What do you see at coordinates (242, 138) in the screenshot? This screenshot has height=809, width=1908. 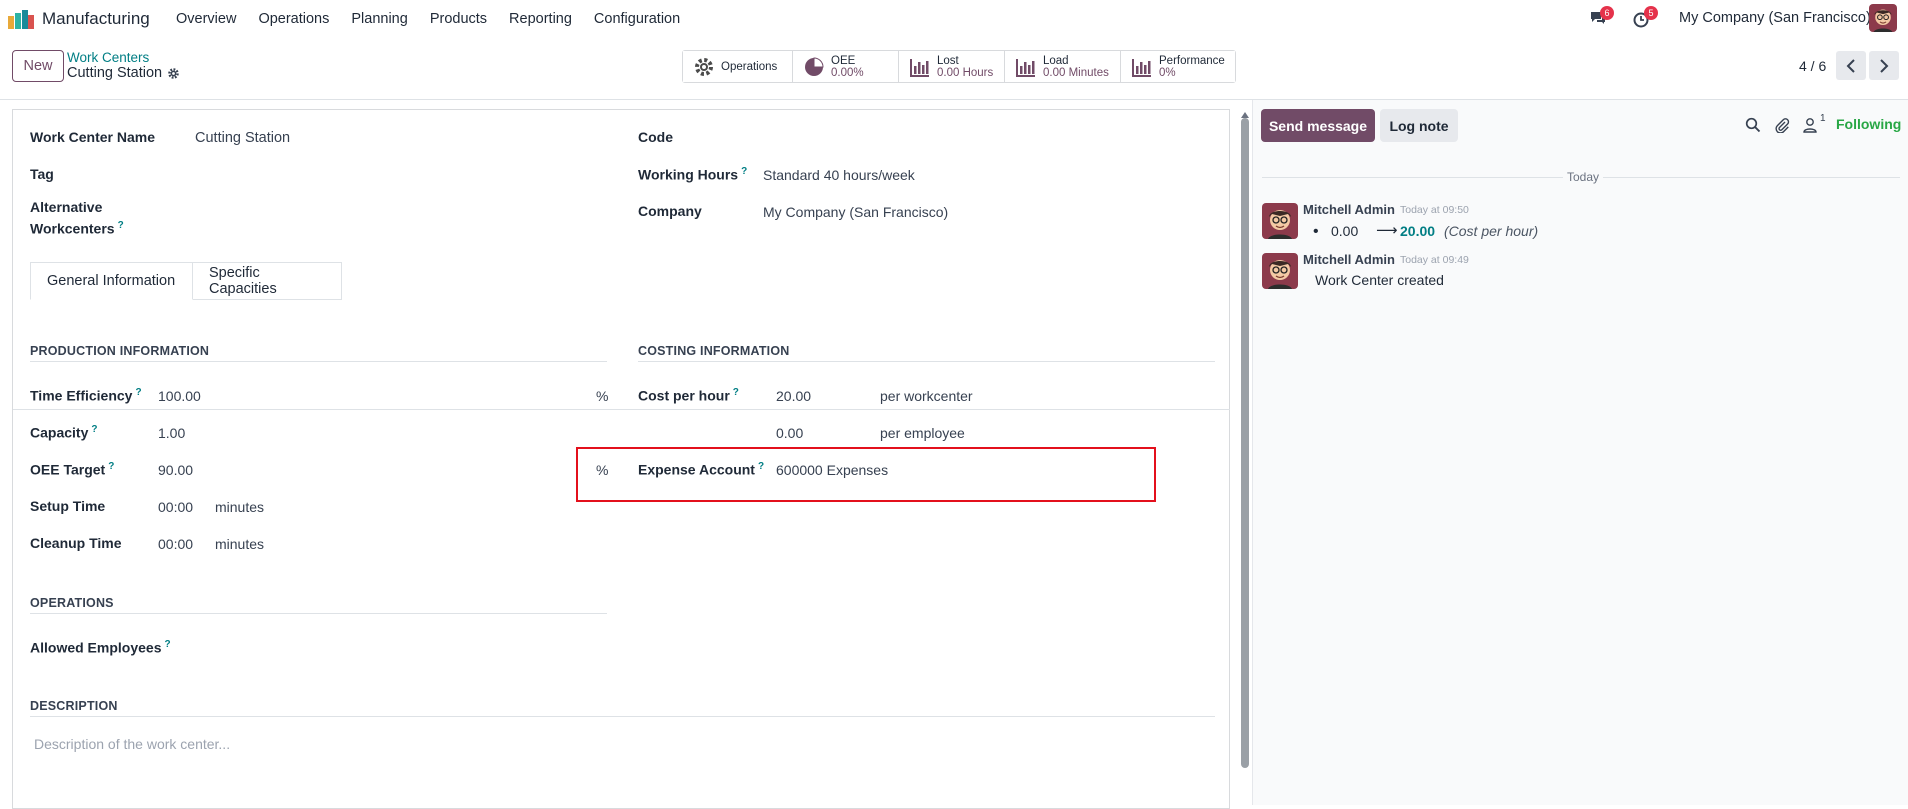 I see `work-center-name-field: Cutting Station` at bounding box center [242, 138].